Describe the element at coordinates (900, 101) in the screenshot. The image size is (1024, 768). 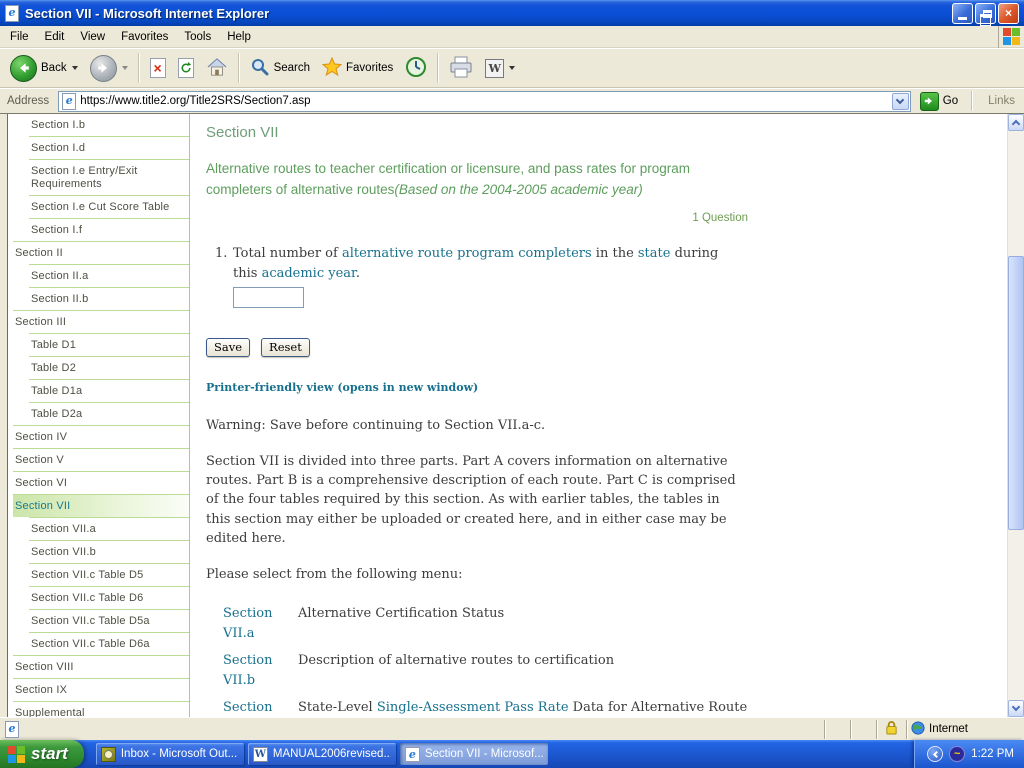
I see `address-dropdown-button` at that location.